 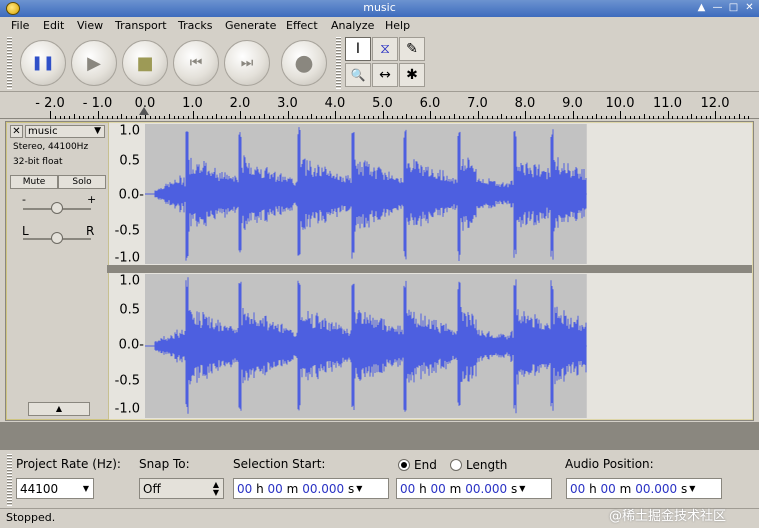 What do you see at coordinates (385, 75) in the screenshot?
I see `timeshift-tool: ↔` at bounding box center [385, 75].